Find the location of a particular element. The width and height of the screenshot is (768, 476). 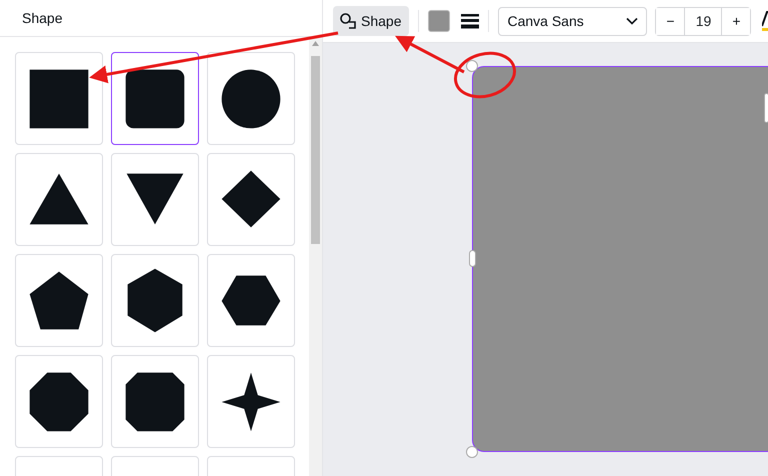

border-style-icon is located at coordinates (470, 21).